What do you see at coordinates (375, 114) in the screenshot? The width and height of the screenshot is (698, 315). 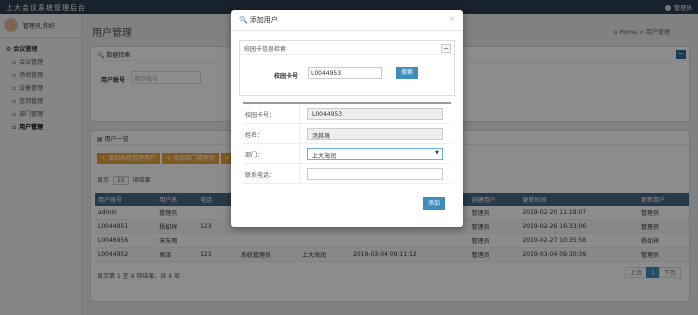 I see `card-number-field: L0044953` at bounding box center [375, 114].